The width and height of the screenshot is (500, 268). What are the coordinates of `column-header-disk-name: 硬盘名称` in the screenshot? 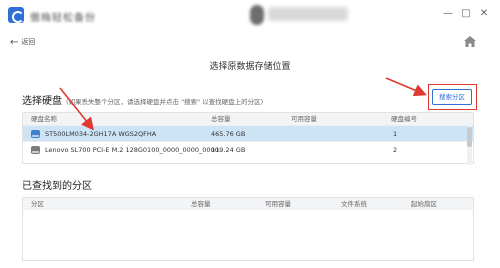 It's located at (44, 119).